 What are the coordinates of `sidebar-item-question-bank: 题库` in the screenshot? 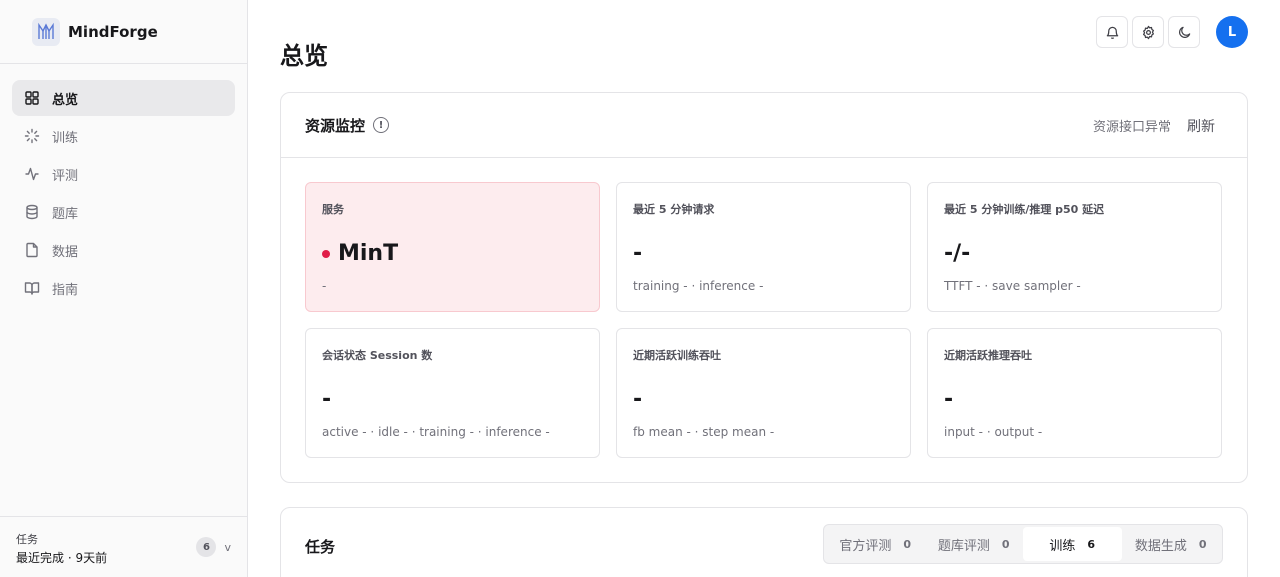 It's located at (123, 212).